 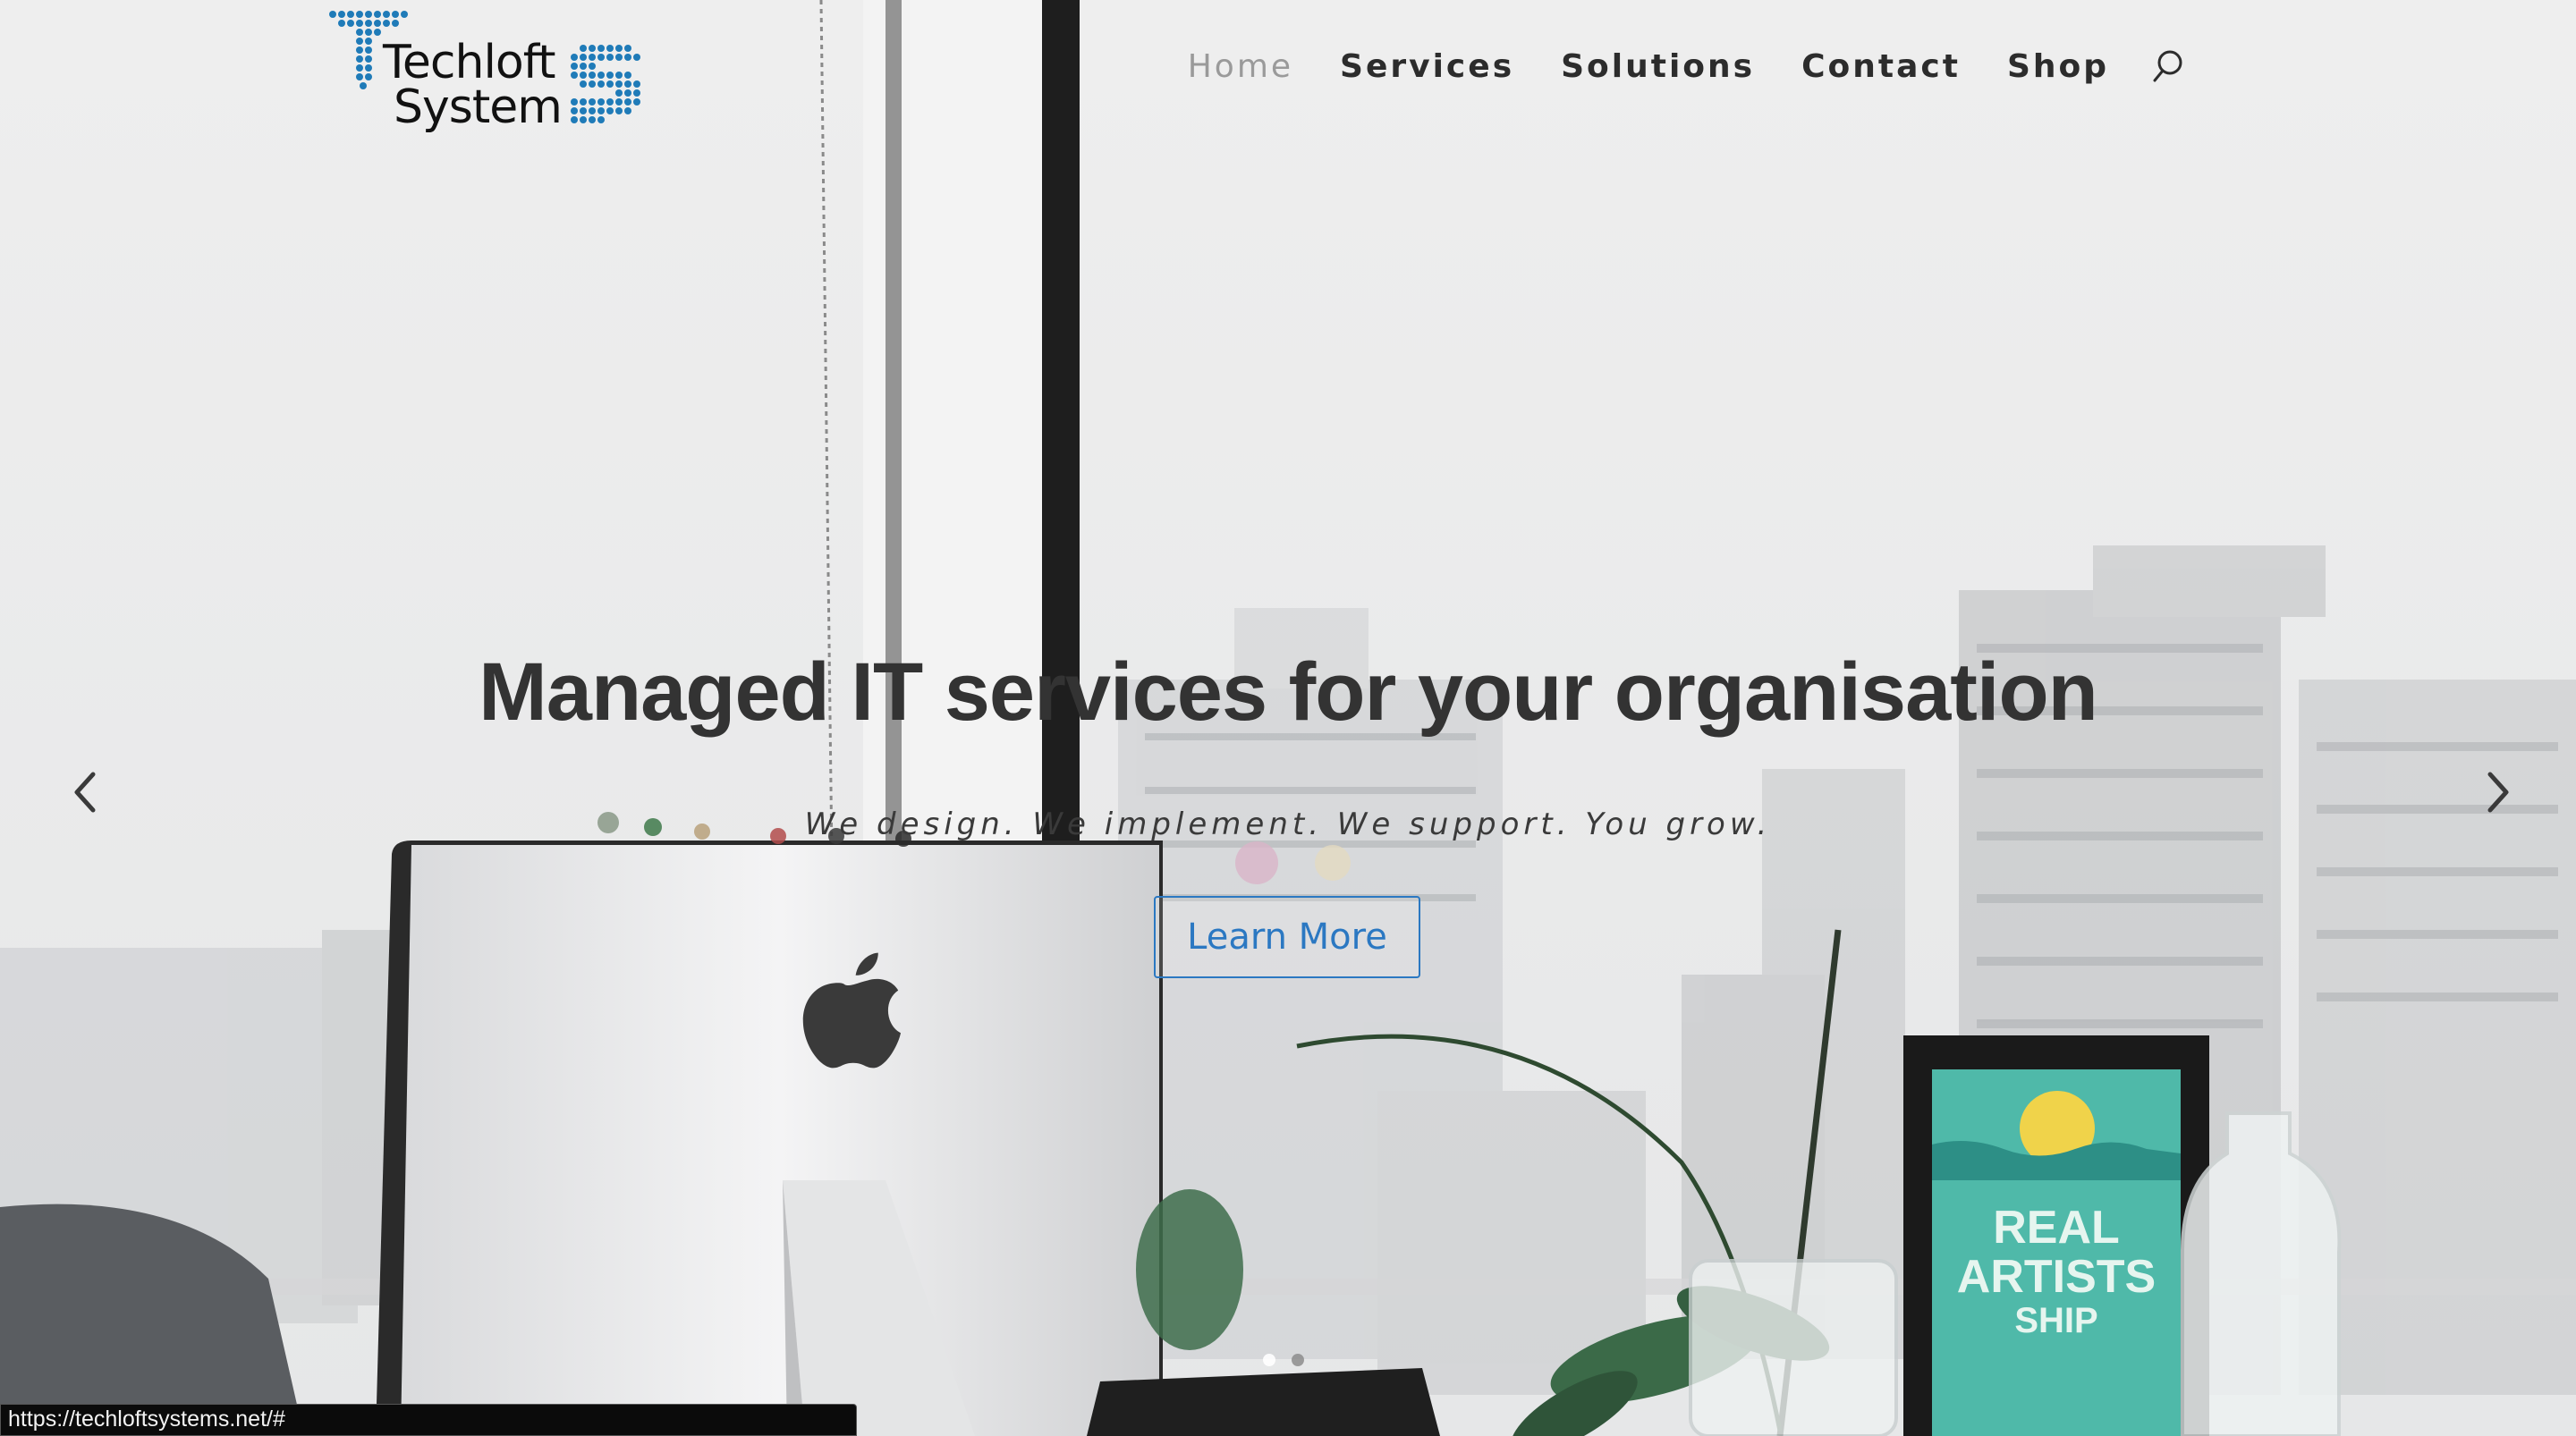 I want to click on poster-text-line-2: ARTISTS, so click(x=2056, y=1277).